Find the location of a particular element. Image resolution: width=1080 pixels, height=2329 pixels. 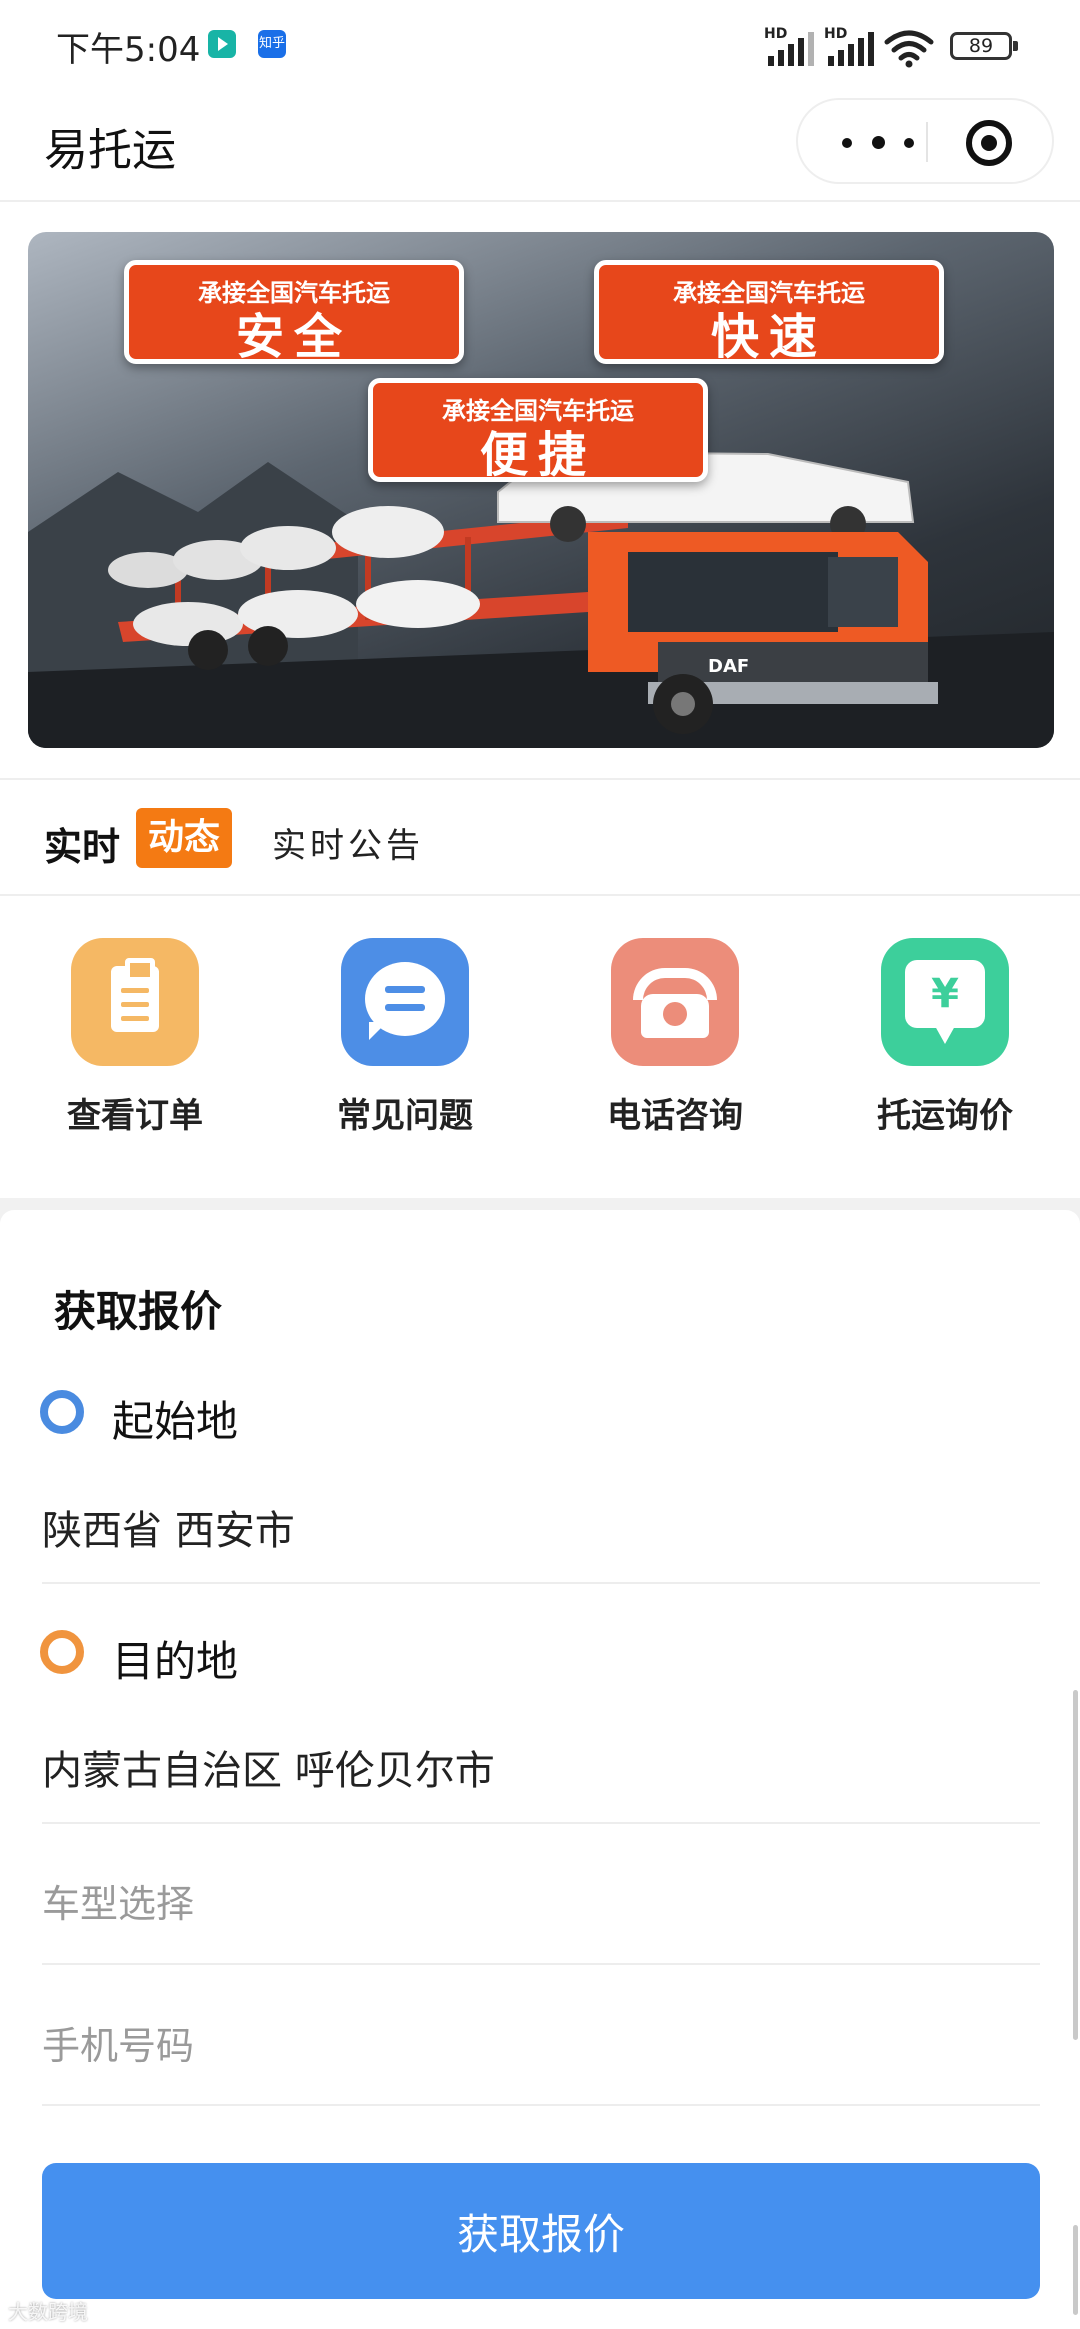

status-time: 下午5:04 is located at coordinates (128, 50).